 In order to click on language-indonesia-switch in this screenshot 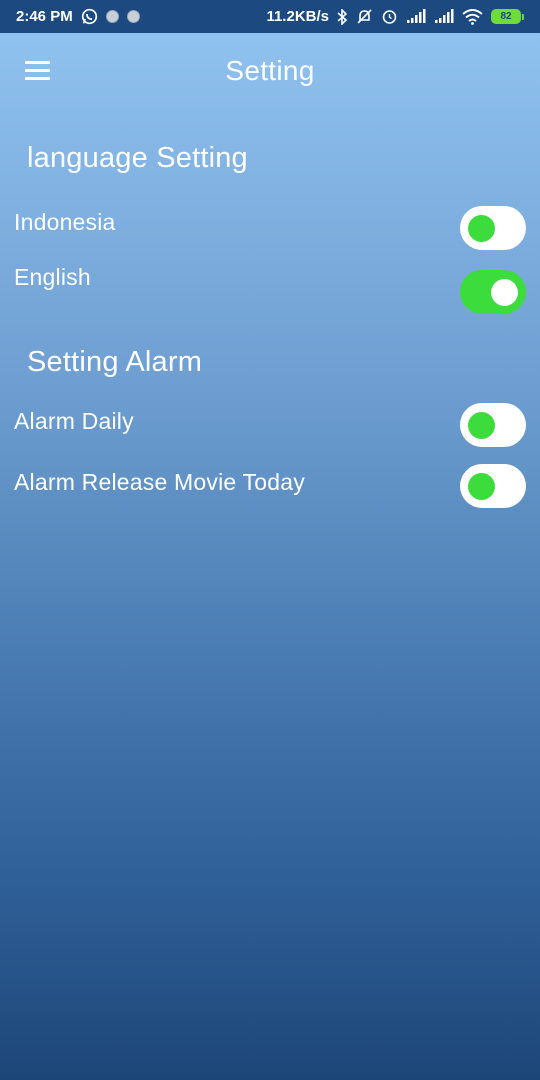, I will do `click(493, 228)`.